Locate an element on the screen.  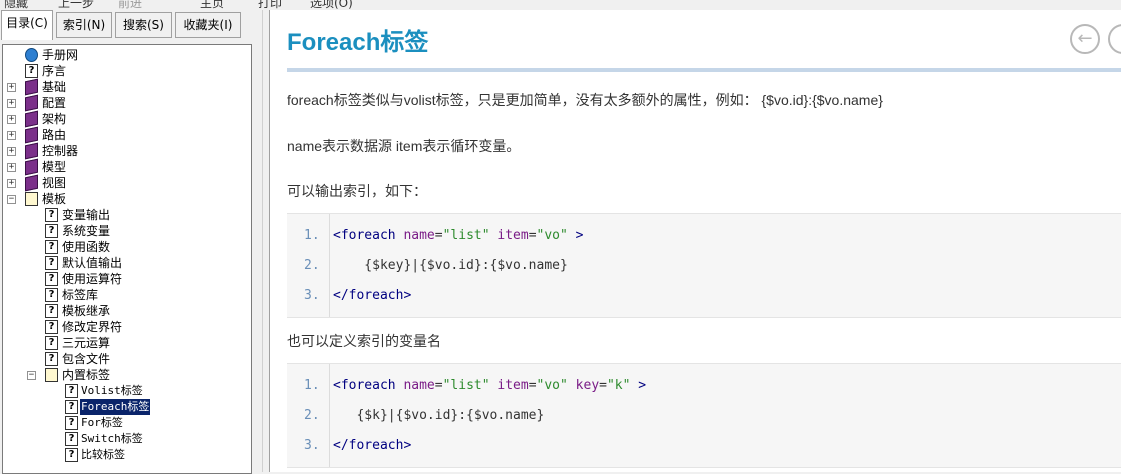
tree-item-label: 使用函数 is located at coordinates (86, 247).